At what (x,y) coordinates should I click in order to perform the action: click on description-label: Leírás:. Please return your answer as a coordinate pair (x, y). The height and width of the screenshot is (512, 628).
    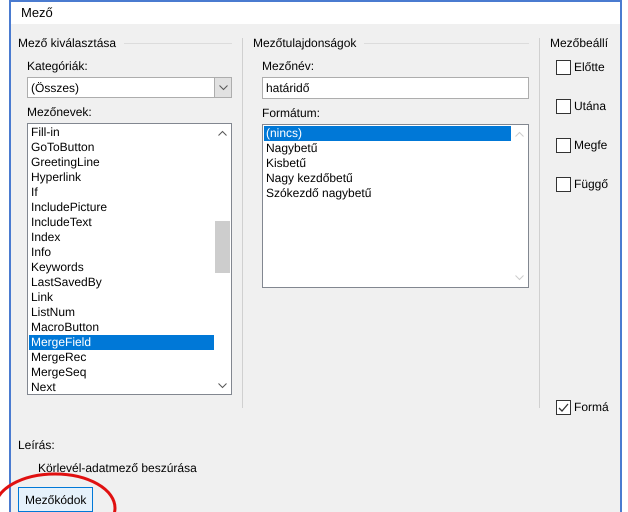
    Looking at the image, I should click on (37, 445).